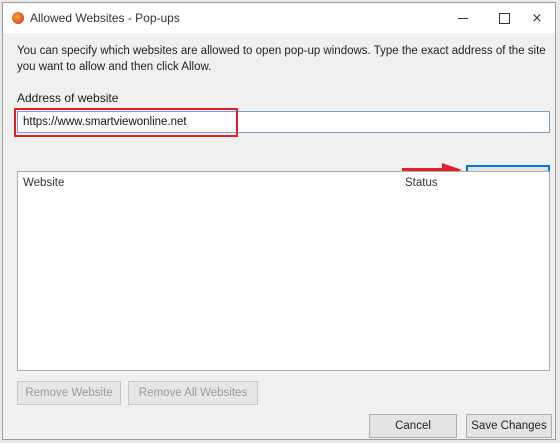  What do you see at coordinates (69, 393) in the screenshot?
I see `remove-website-button: Remove Website` at bounding box center [69, 393].